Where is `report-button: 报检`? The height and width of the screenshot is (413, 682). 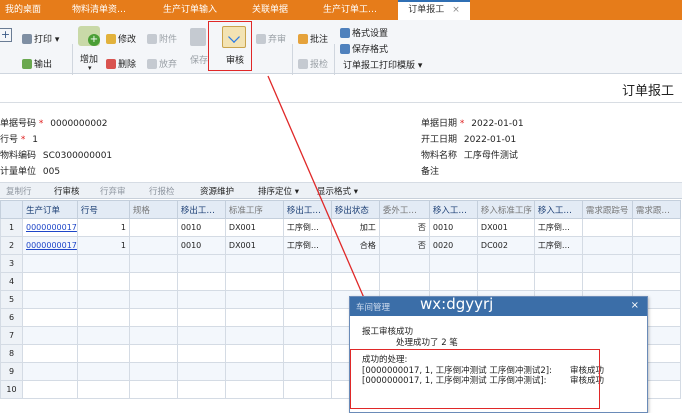 report-button: 报检 is located at coordinates (313, 63).